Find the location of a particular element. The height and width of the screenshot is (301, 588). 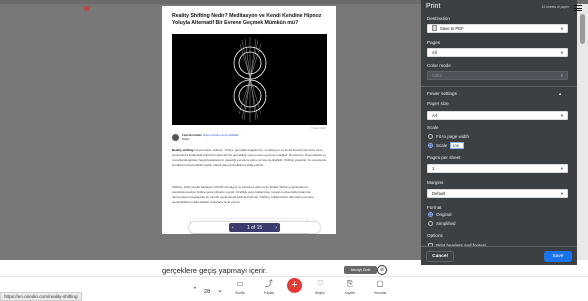

pages-select: All ▾ is located at coordinates (497, 52).